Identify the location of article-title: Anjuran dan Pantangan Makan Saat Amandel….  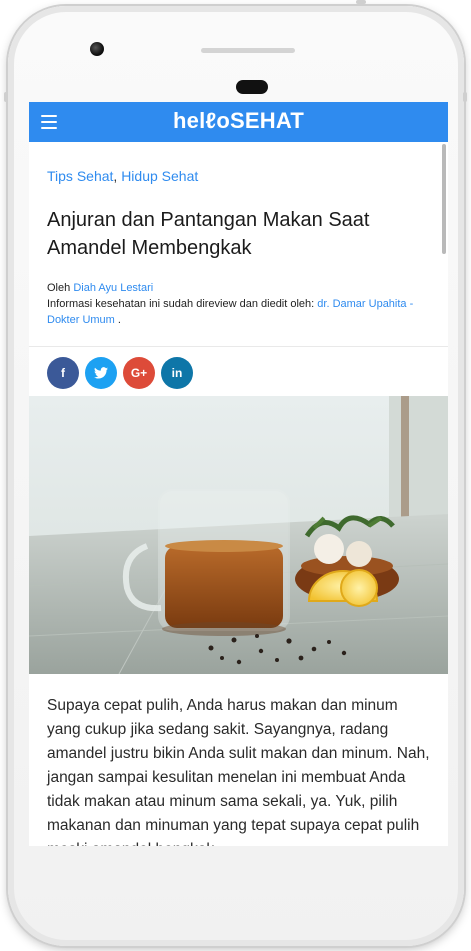
(208, 234).